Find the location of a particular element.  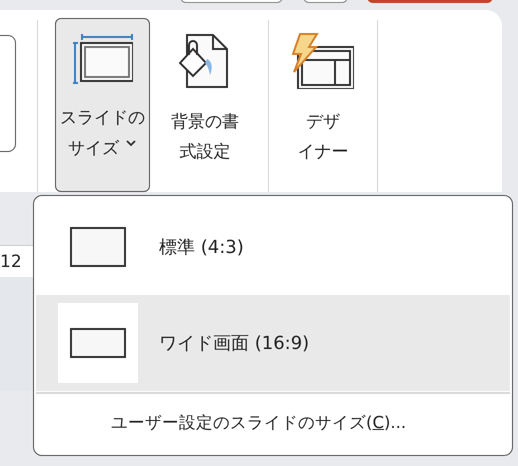

slide-size-icon is located at coordinates (102, 59).